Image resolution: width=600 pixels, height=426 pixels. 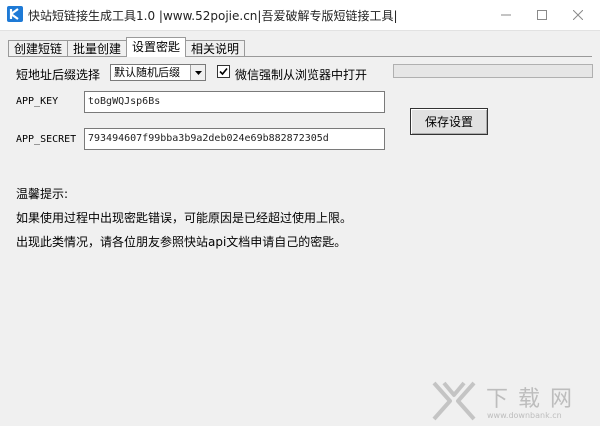 What do you see at coordinates (15, 14) in the screenshot?
I see `app-logo-icon` at bounding box center [15, 14].